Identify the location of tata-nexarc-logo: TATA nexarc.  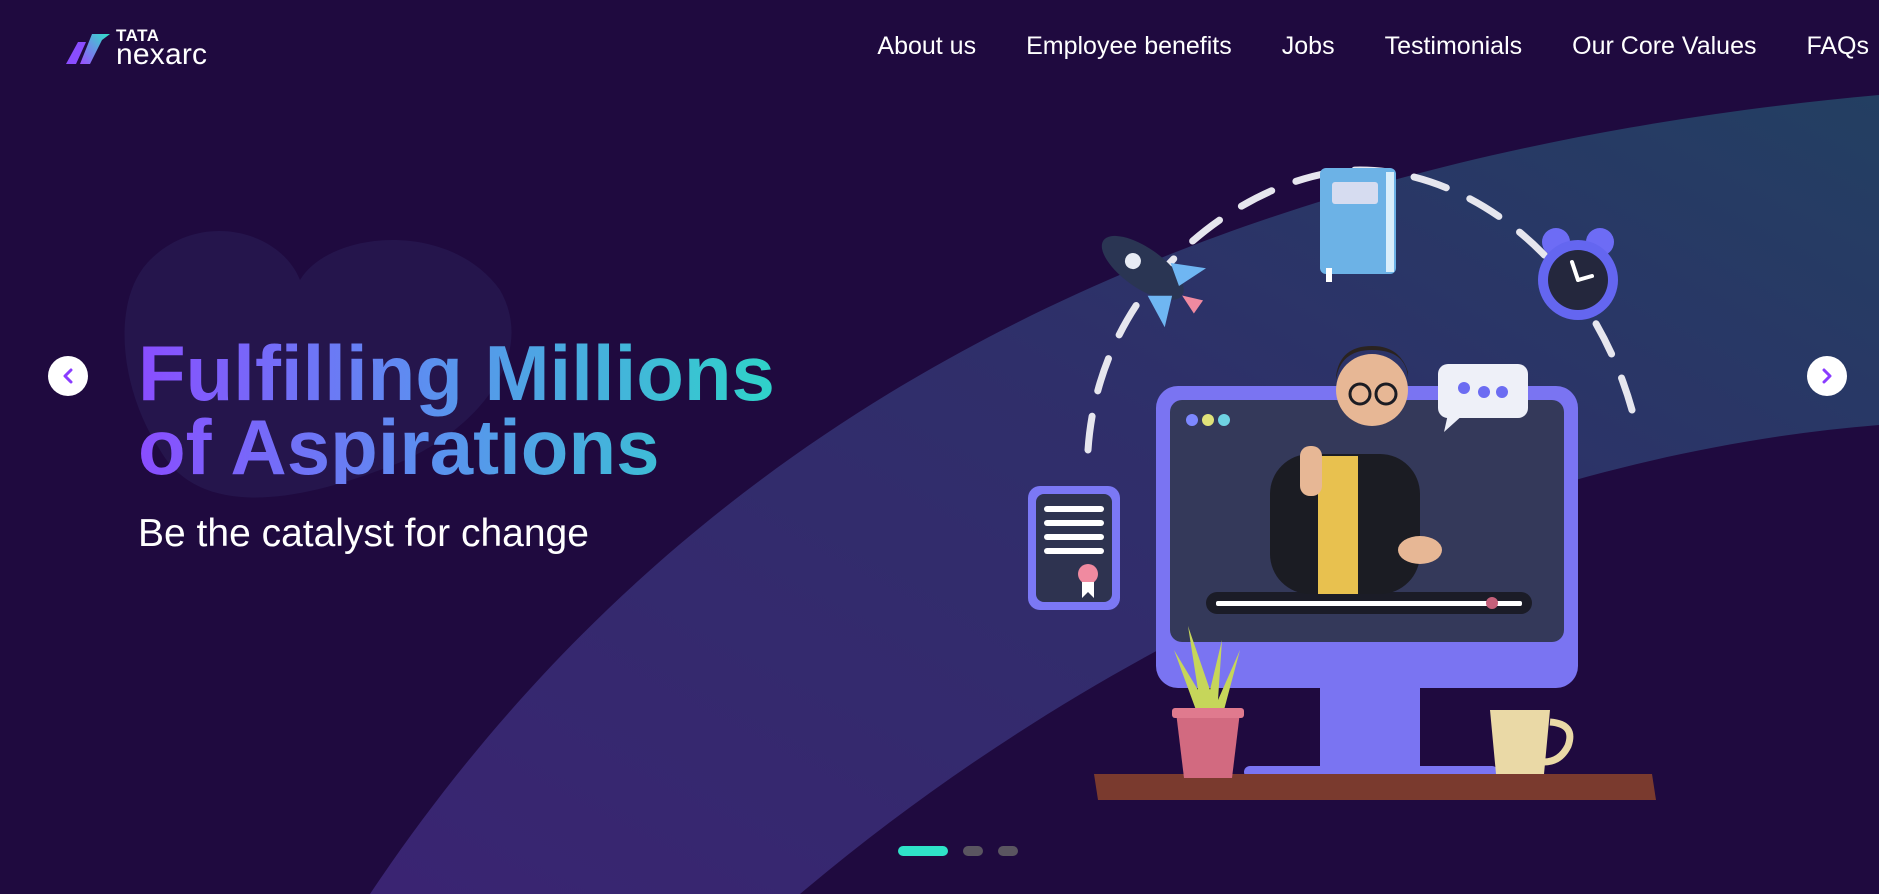
(149, 48).